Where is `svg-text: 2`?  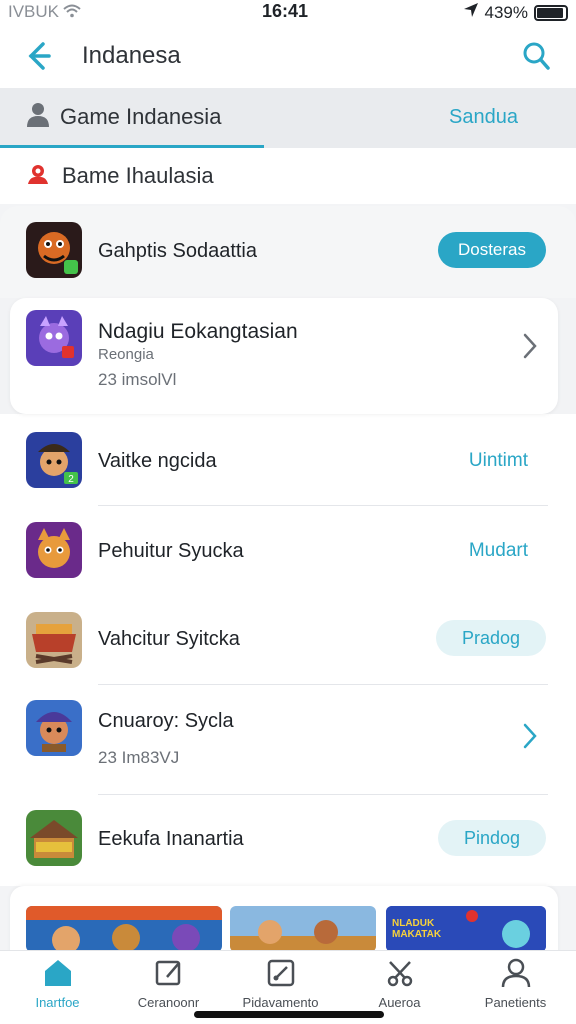
svg-text: 2 is located at coordinates (71, 479).